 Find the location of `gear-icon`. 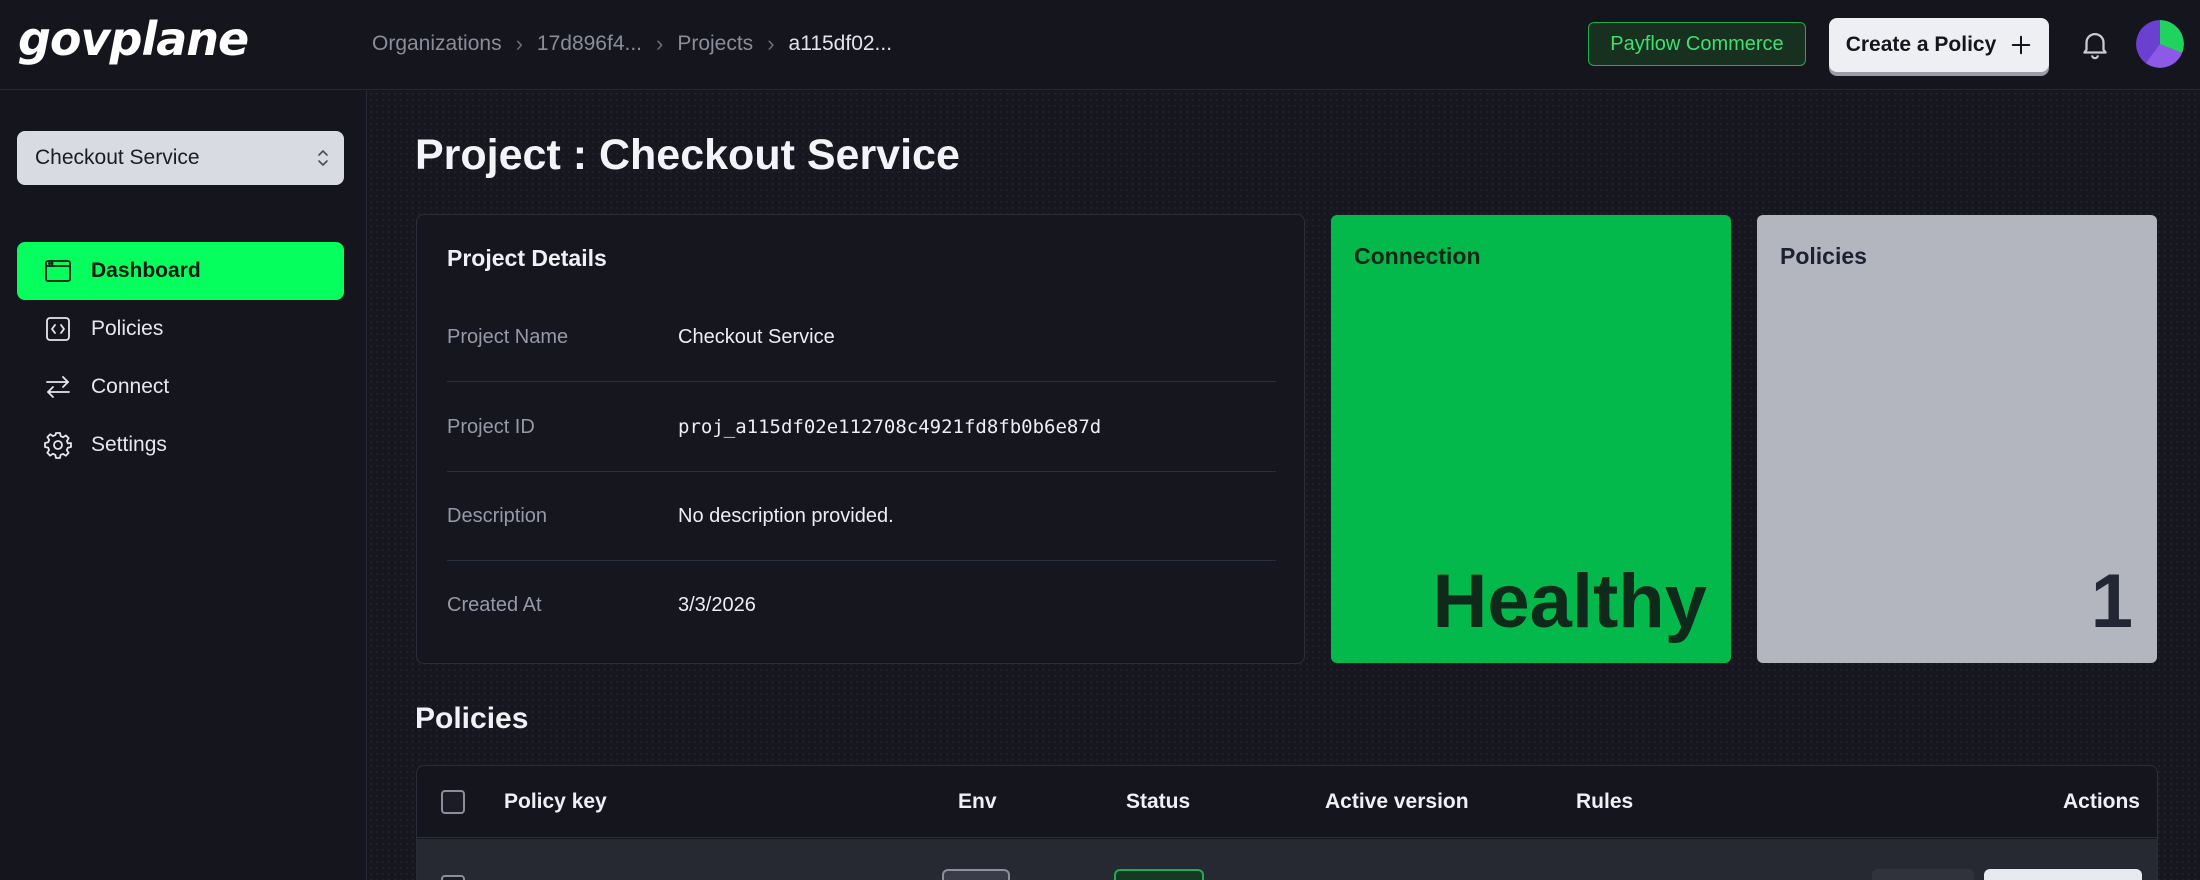

gear-icon is located at coordinates (58, 445).